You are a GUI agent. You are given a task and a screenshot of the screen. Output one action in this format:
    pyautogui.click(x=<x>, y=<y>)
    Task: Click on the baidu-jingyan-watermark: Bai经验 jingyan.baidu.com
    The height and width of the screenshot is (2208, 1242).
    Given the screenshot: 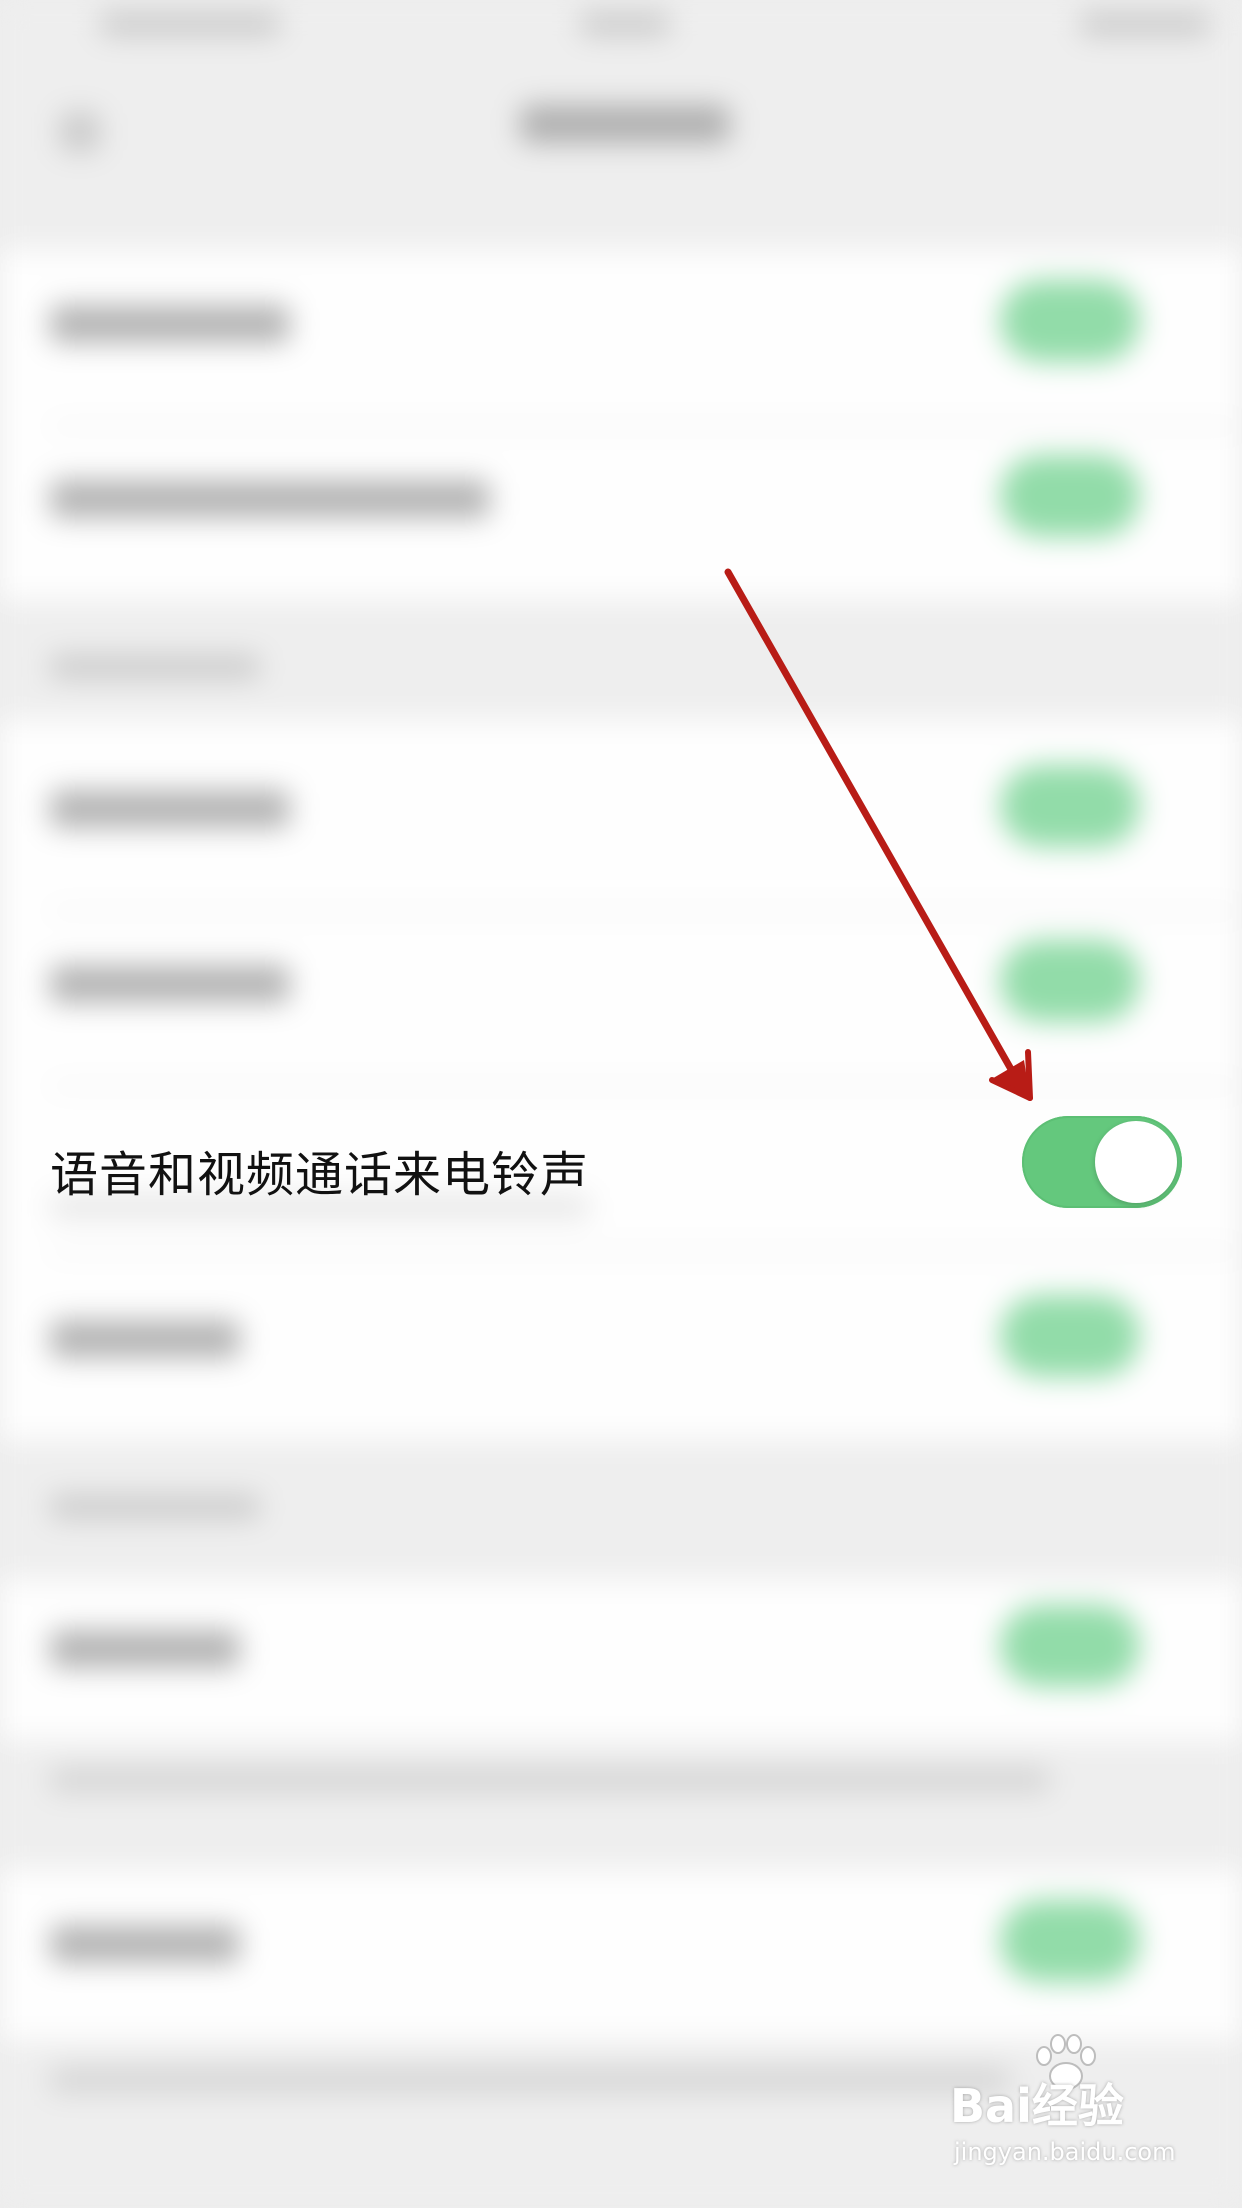 What is the action you would take?
    pyautogui.click(x=1070, y=2112)
    